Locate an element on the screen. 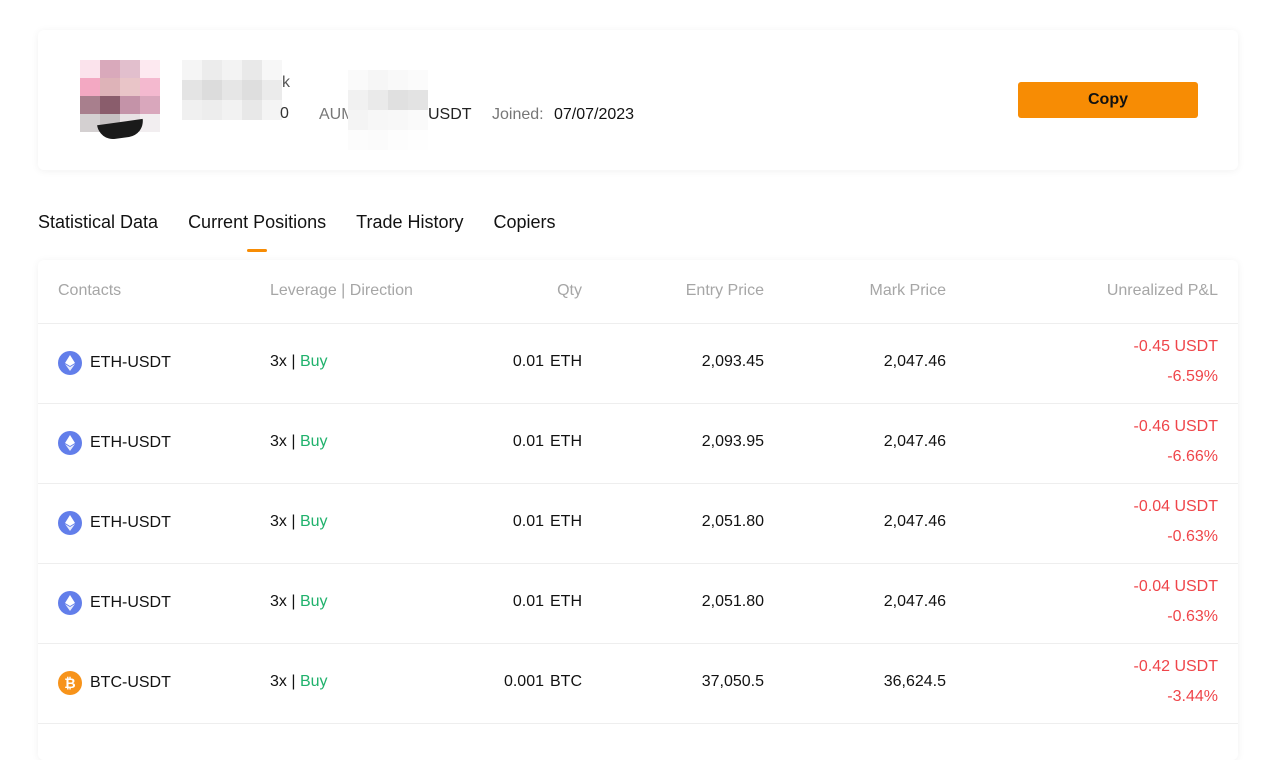  joined-date: 07/07/2023 is located at coordinates (594, 114).